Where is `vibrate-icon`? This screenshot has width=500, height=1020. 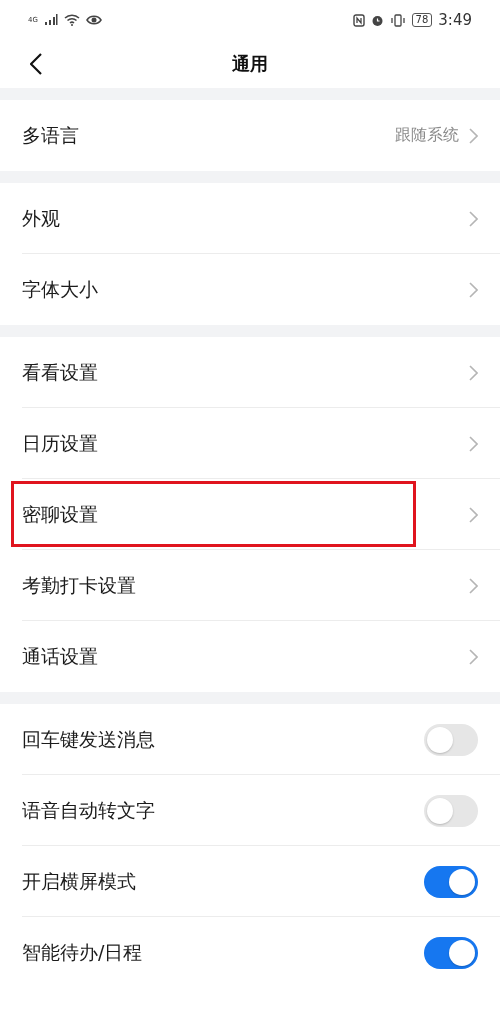 vibrate-icon is located at coordinates (397, 20).